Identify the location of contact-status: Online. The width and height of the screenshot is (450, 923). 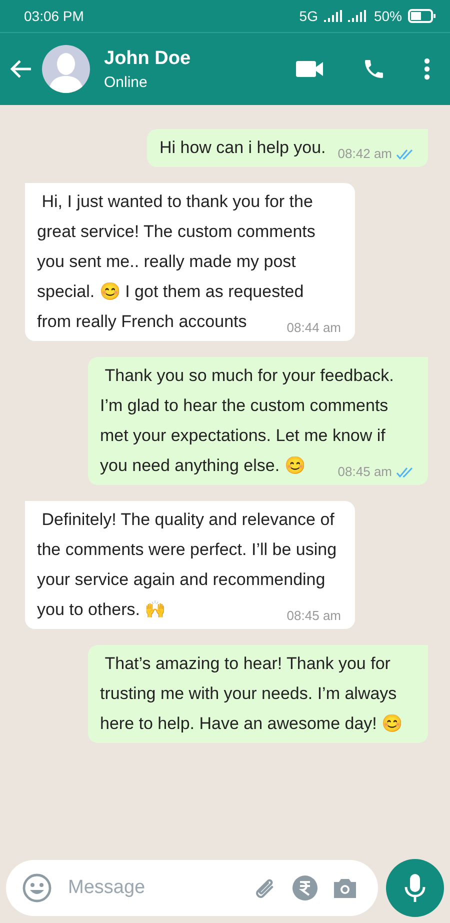
(126, 82).